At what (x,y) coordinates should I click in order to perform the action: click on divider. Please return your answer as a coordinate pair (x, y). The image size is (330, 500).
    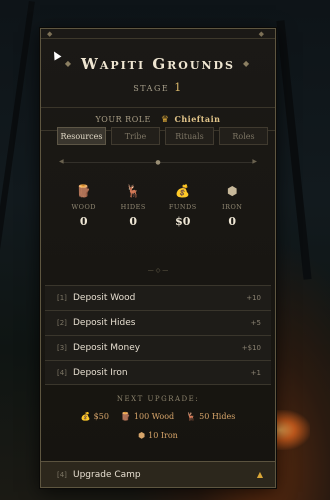
    Looking at the image, I should click on (158, 107).